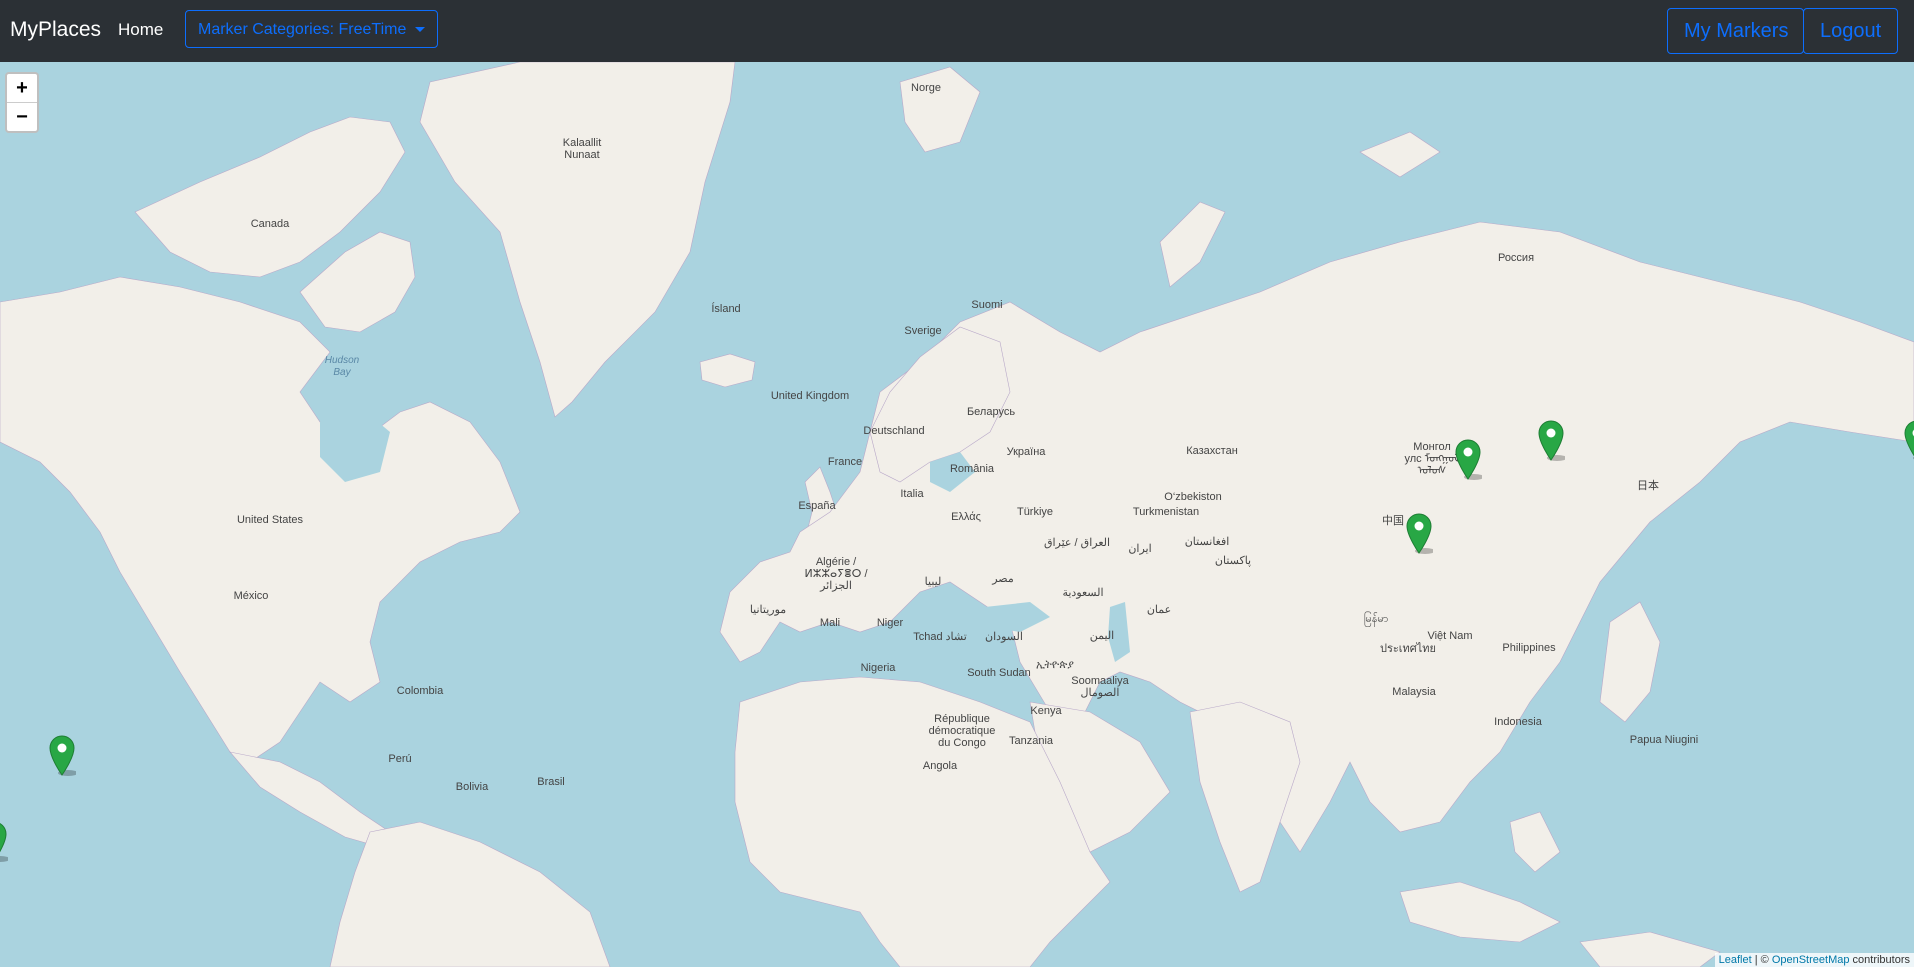 The width and height of the screenshot is (1914, 967). What do you see at coordinates (926, 88) in the screenshot?
I see `map-label-norge: Norge` at bounding box center [926, 88].